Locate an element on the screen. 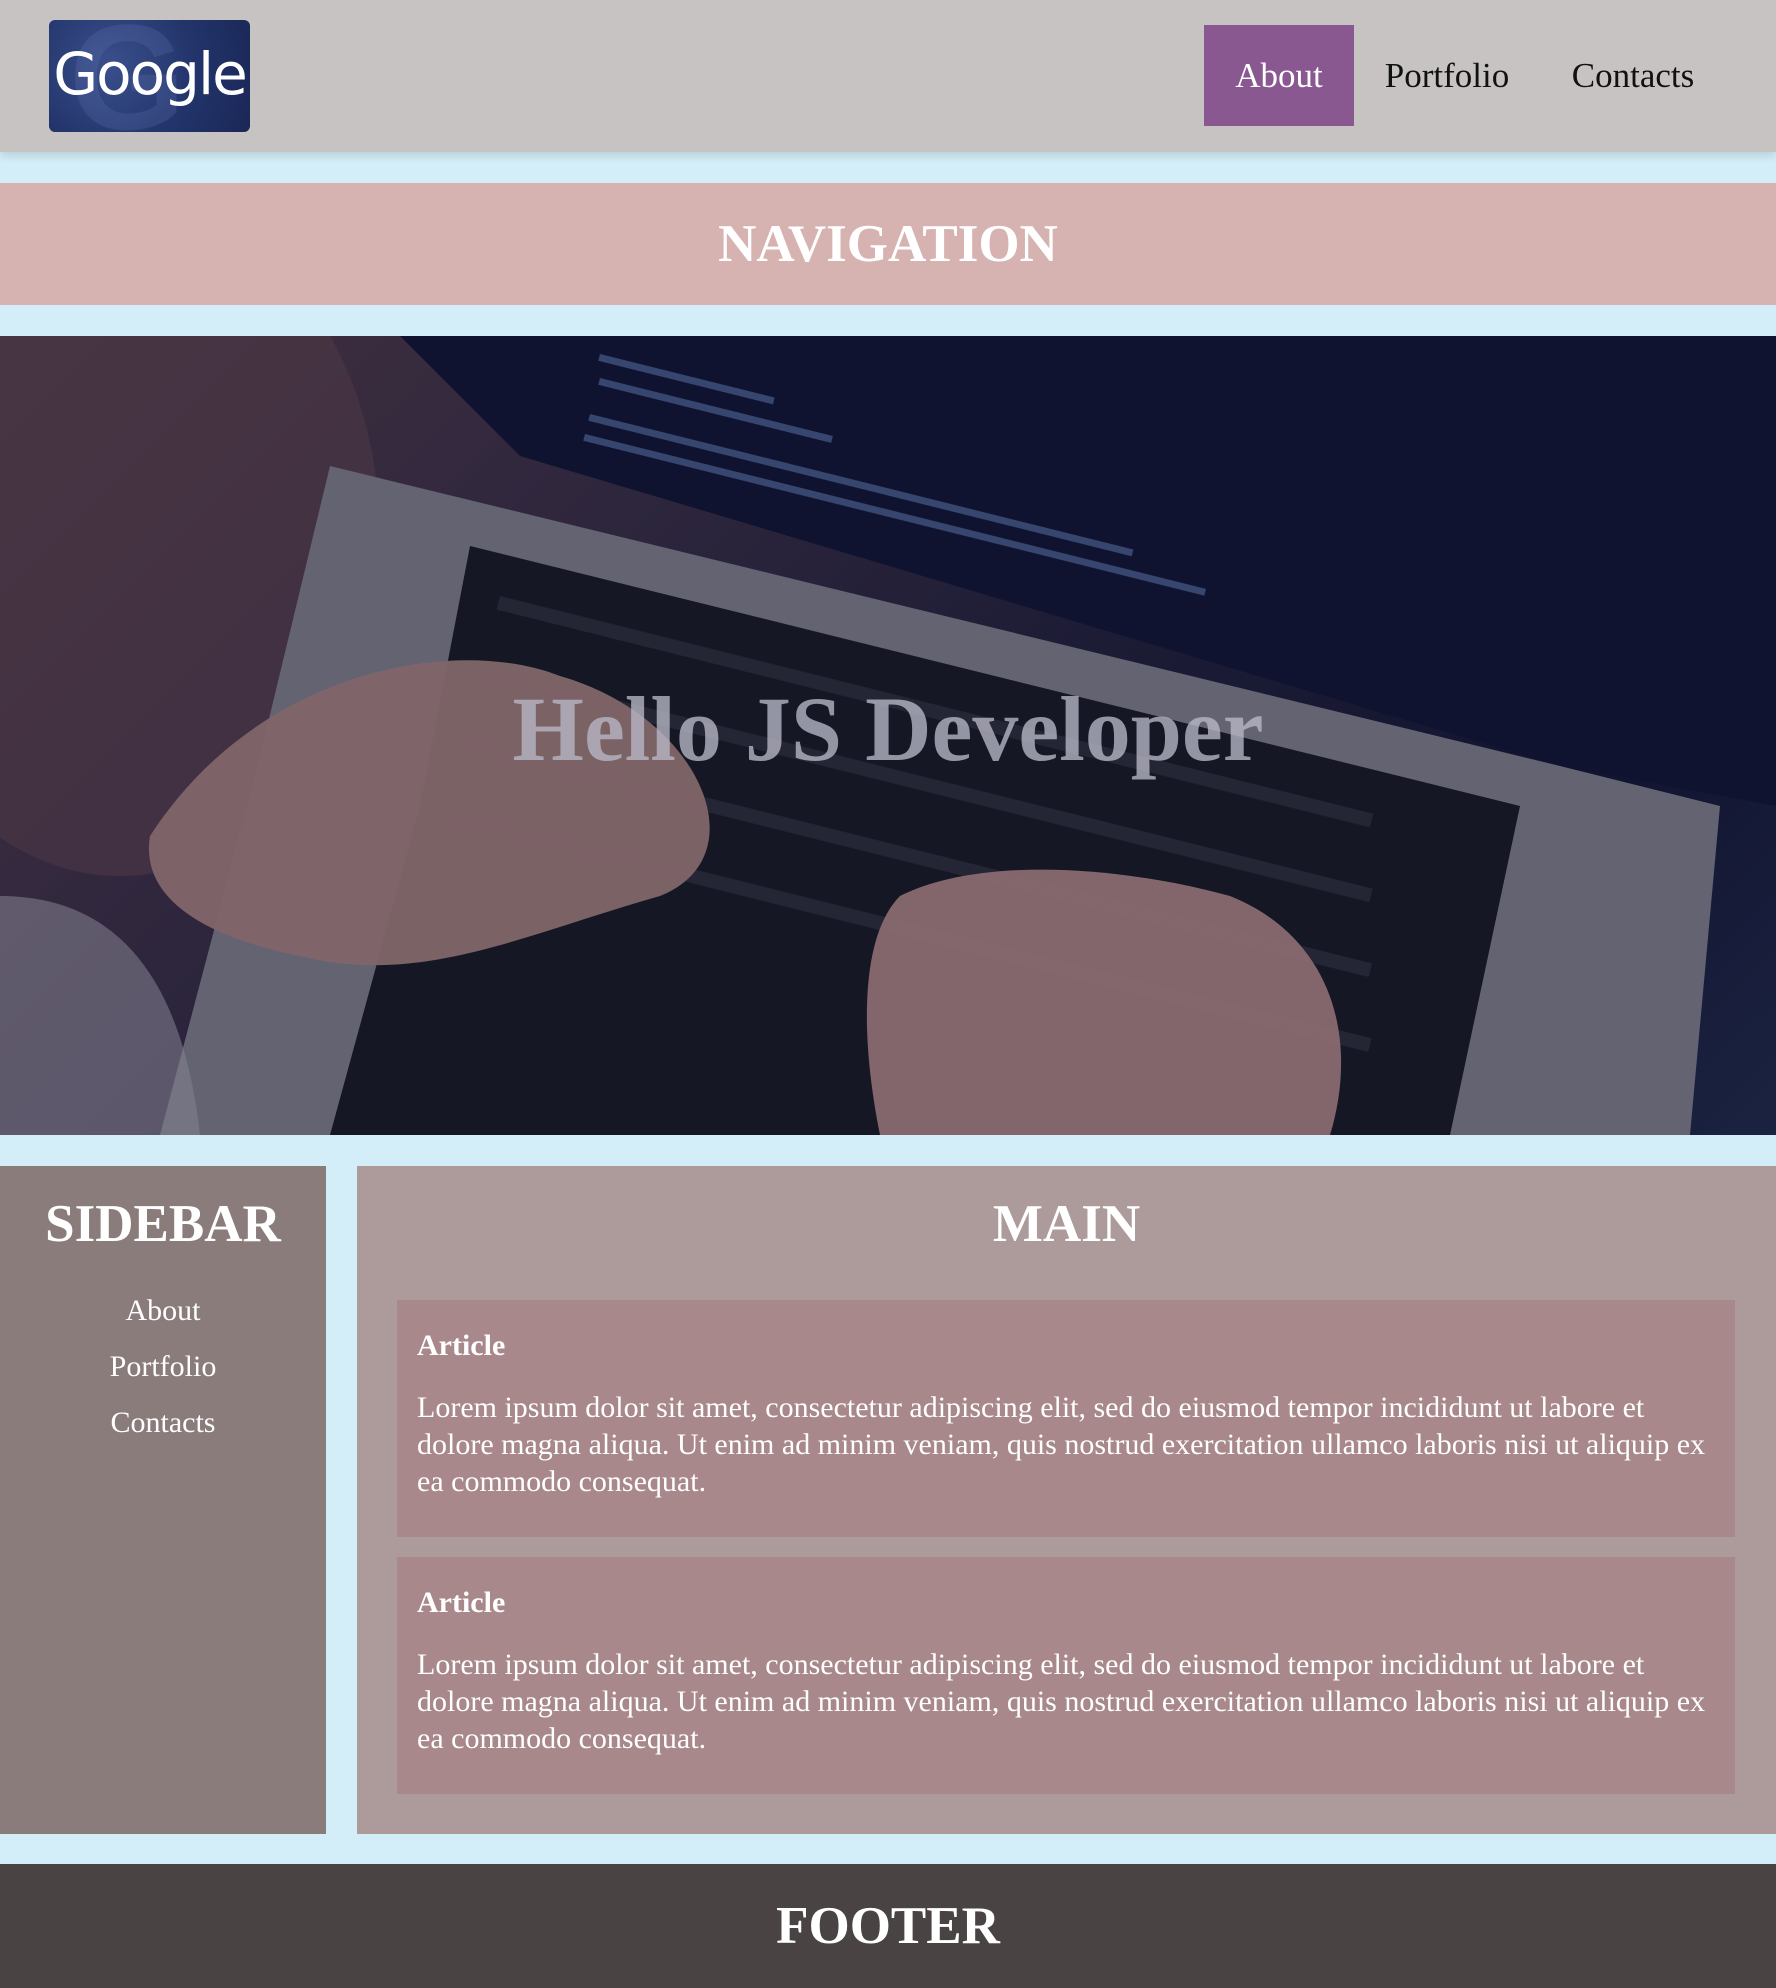  nav-link-about: About is located at coordinates (1279, 75).